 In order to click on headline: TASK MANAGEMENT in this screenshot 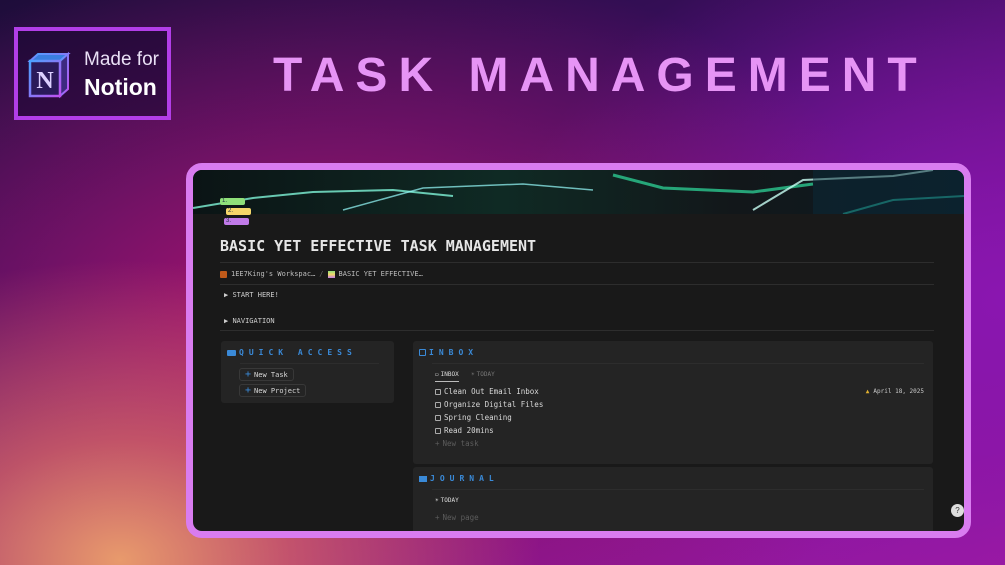, I will do `click(600, 75)`.